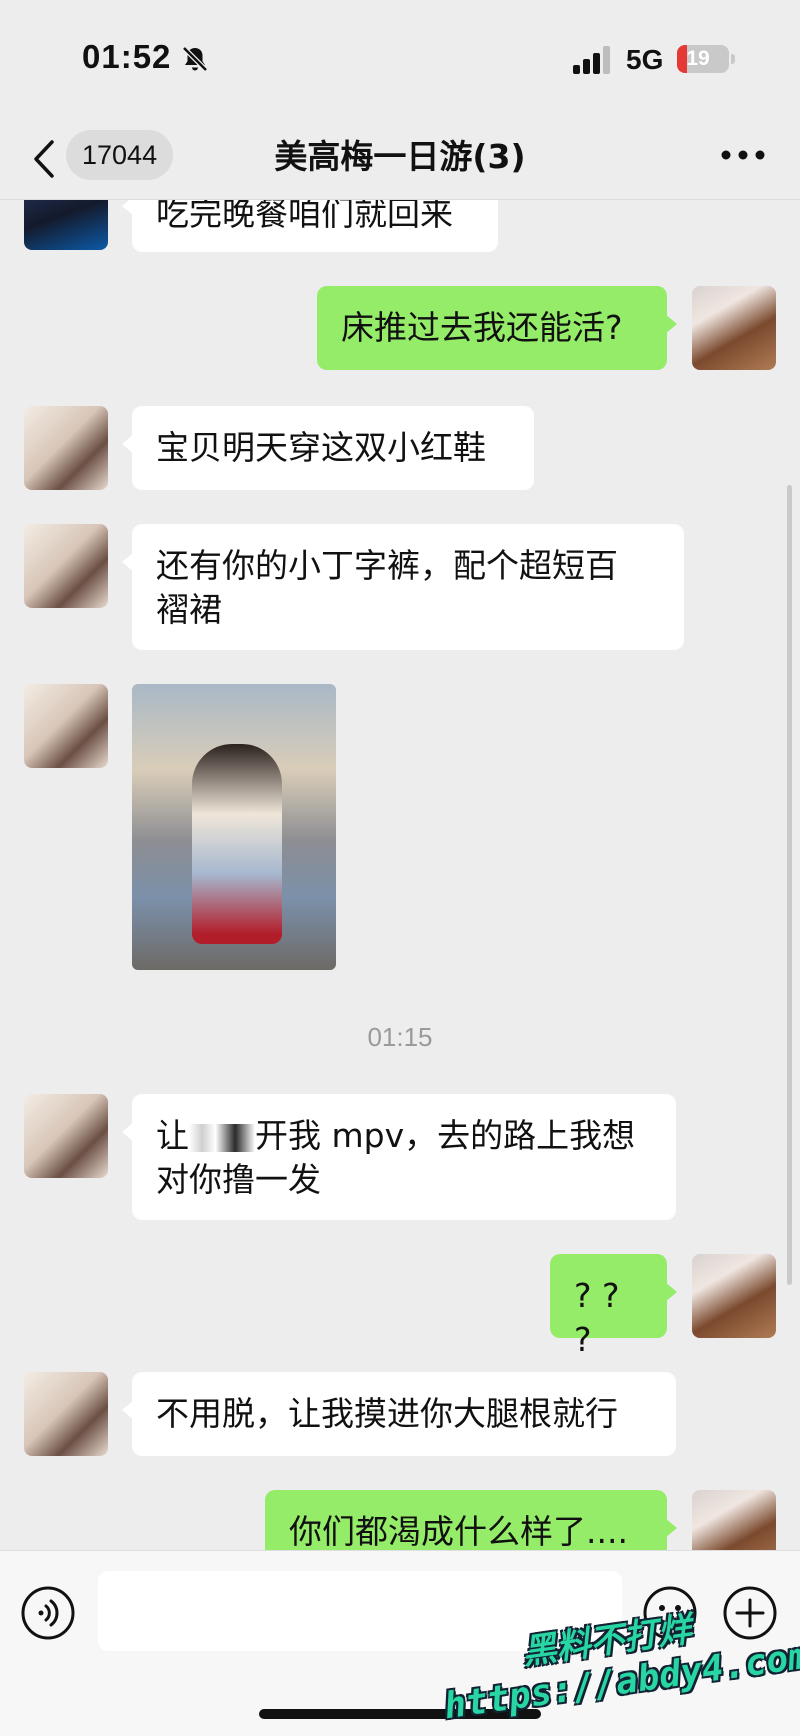  I want to click on message-bubble: ? ? ?, so click(613, 1306).